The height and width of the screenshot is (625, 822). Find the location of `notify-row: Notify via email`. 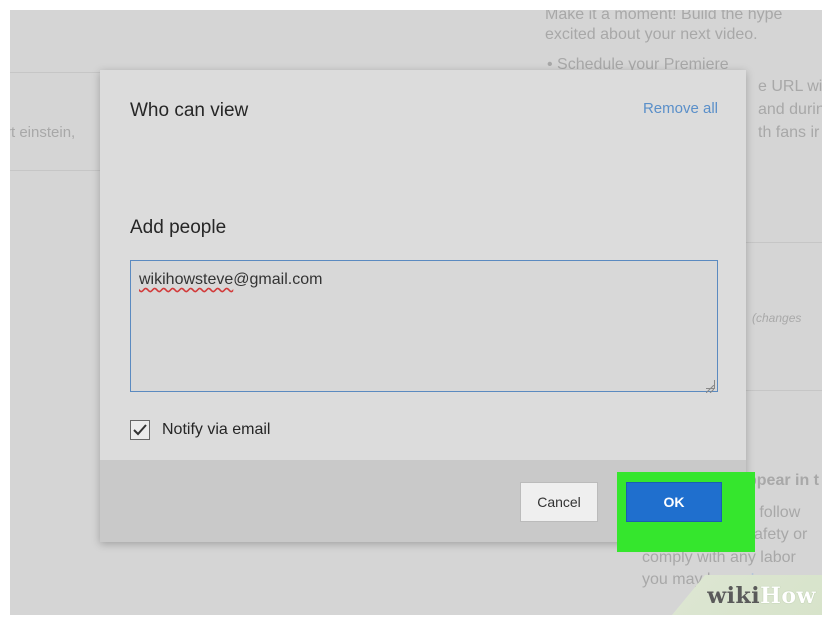

notify-row: Notify via email is located at coordinates (200, 430).